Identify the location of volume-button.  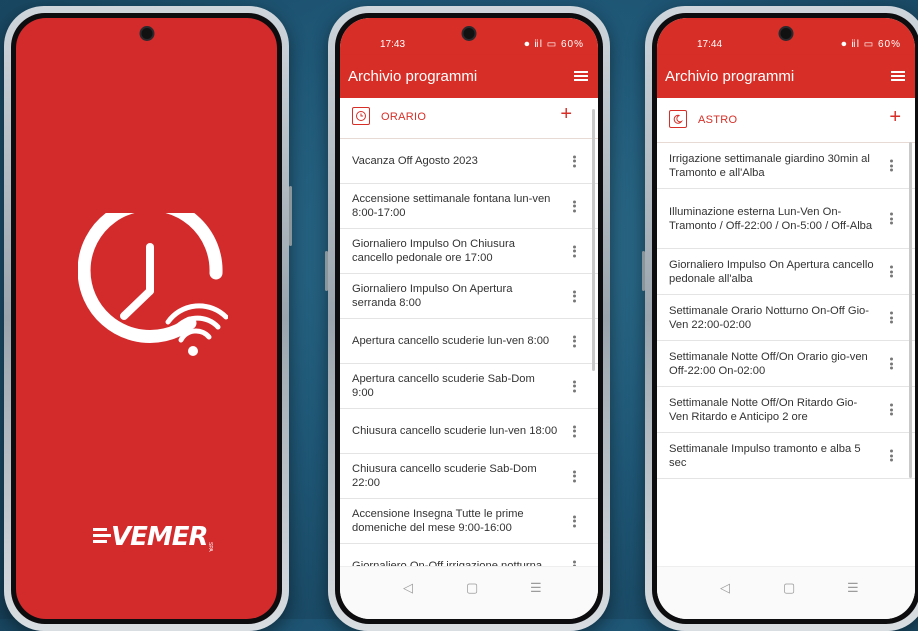
(290, 216).